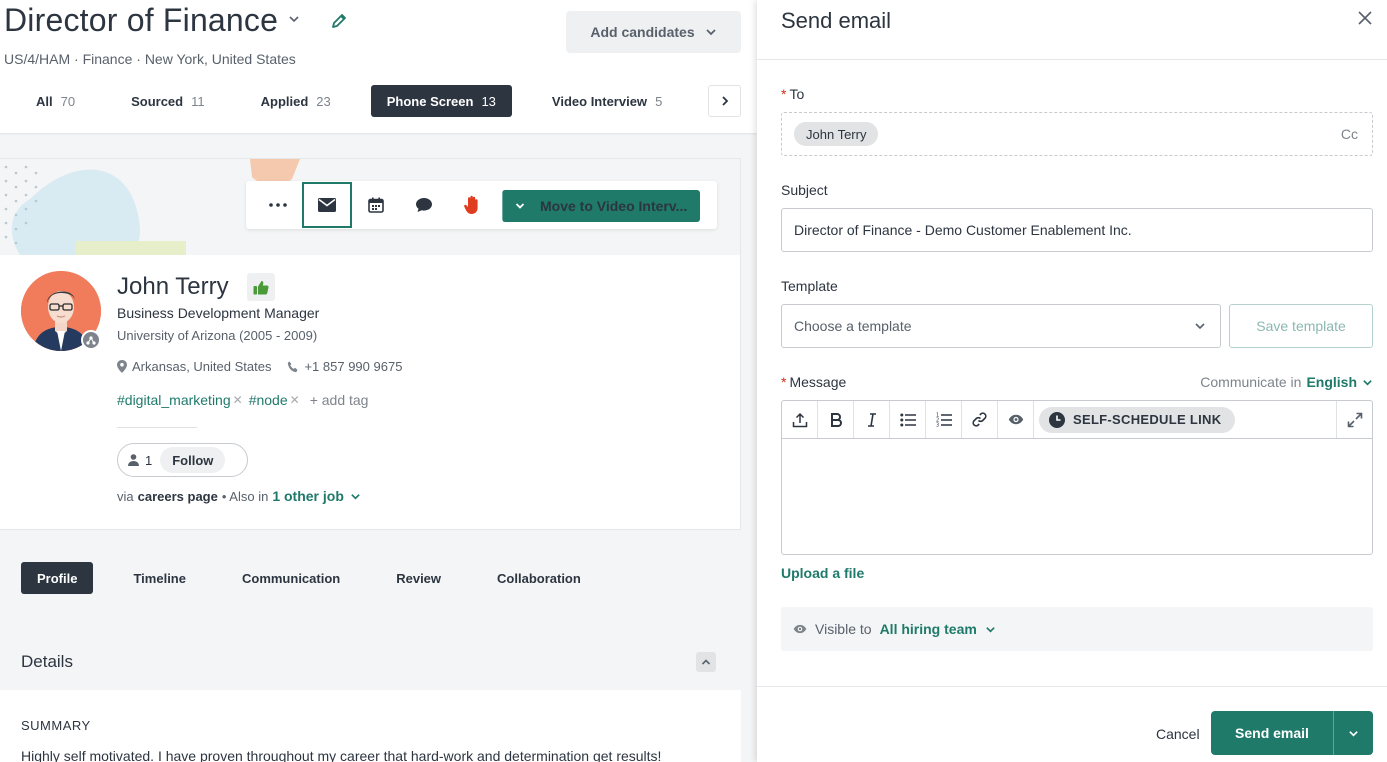 This screenshot has height=762, width=1387. I want to click on message-label: * Message, so click(813, 382).